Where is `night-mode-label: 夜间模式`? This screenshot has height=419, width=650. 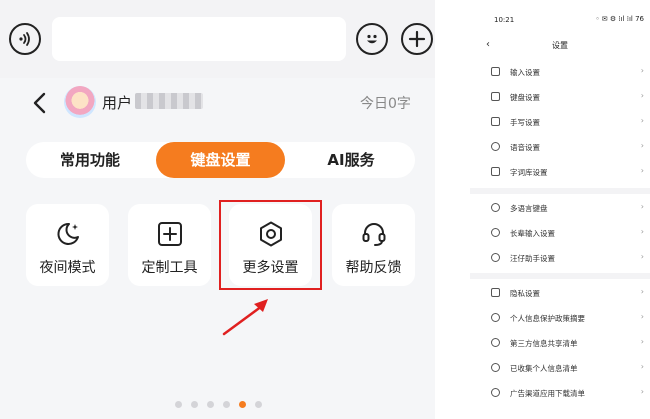
night-mode-label: 夜间模式 is located at coordinates (67, 268).